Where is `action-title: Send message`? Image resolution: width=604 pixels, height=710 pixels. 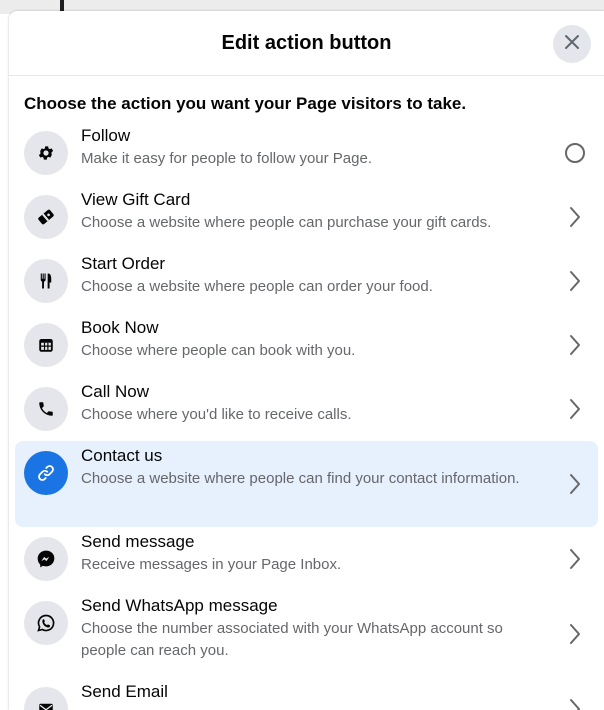 action-title: Send message is located at coordinates (138, 541).